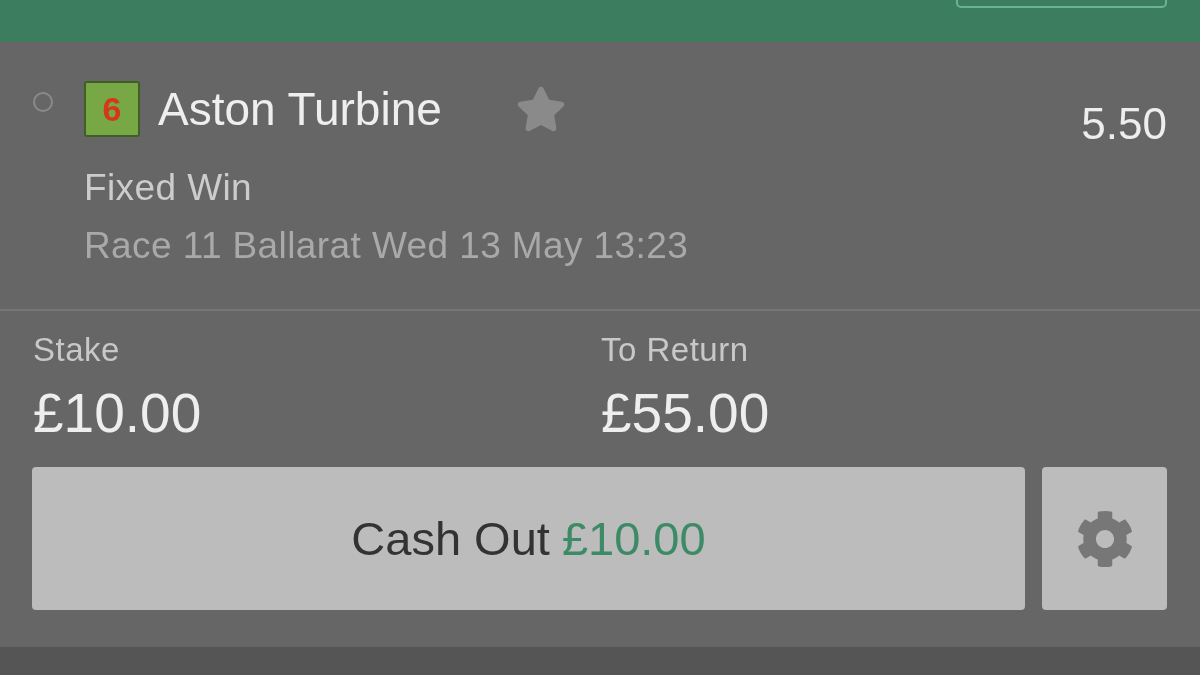 The height and width of the screenshot is (675, 1200). What do you see at coordinates (300, 109) in the screenshot?
I see `runner-name: Aston Turbine` at bounding box center [300, 109].